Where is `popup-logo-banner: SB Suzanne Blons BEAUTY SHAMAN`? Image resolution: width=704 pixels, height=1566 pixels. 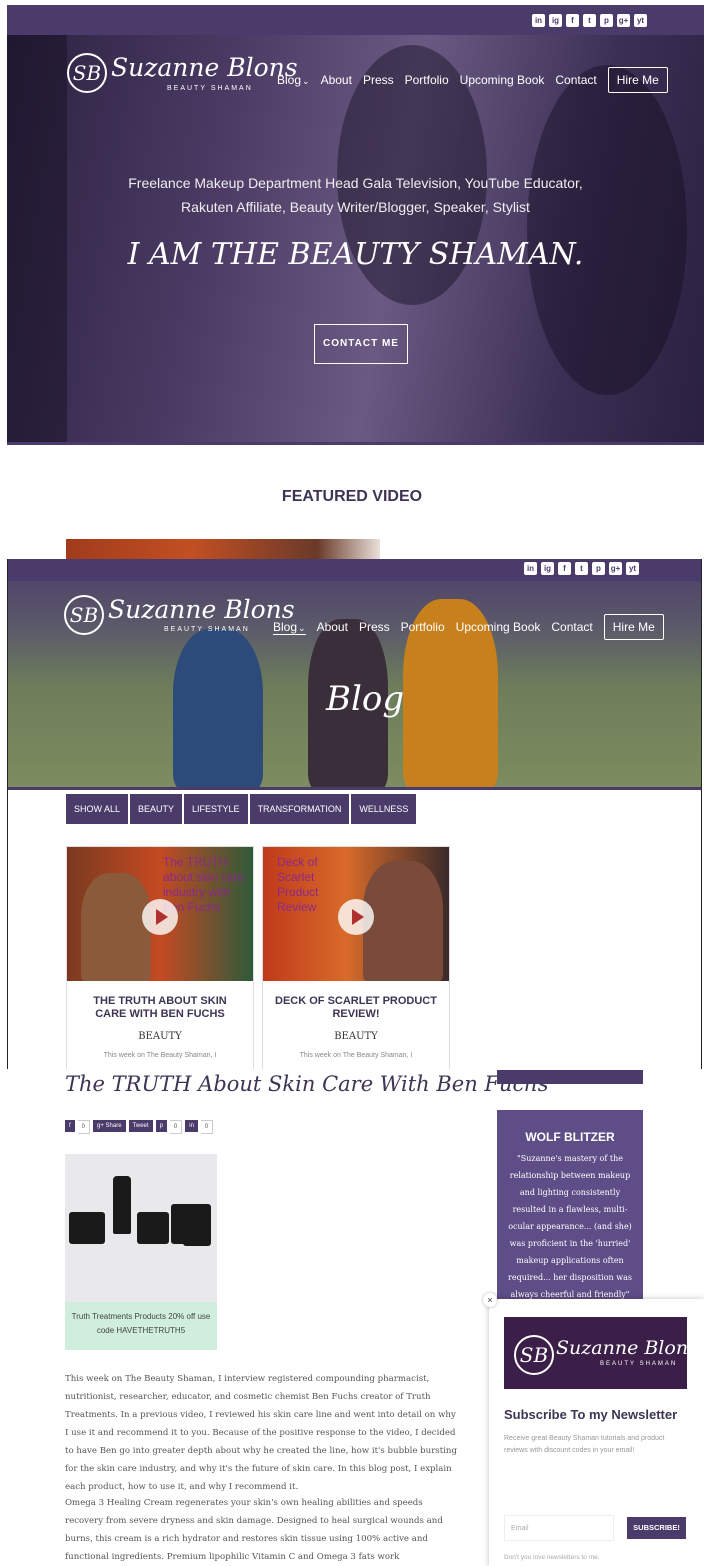
popup-logo-banner: SB Suzanne Blons BEAUTY SHAMAN is located at coordinates (601, 1353).